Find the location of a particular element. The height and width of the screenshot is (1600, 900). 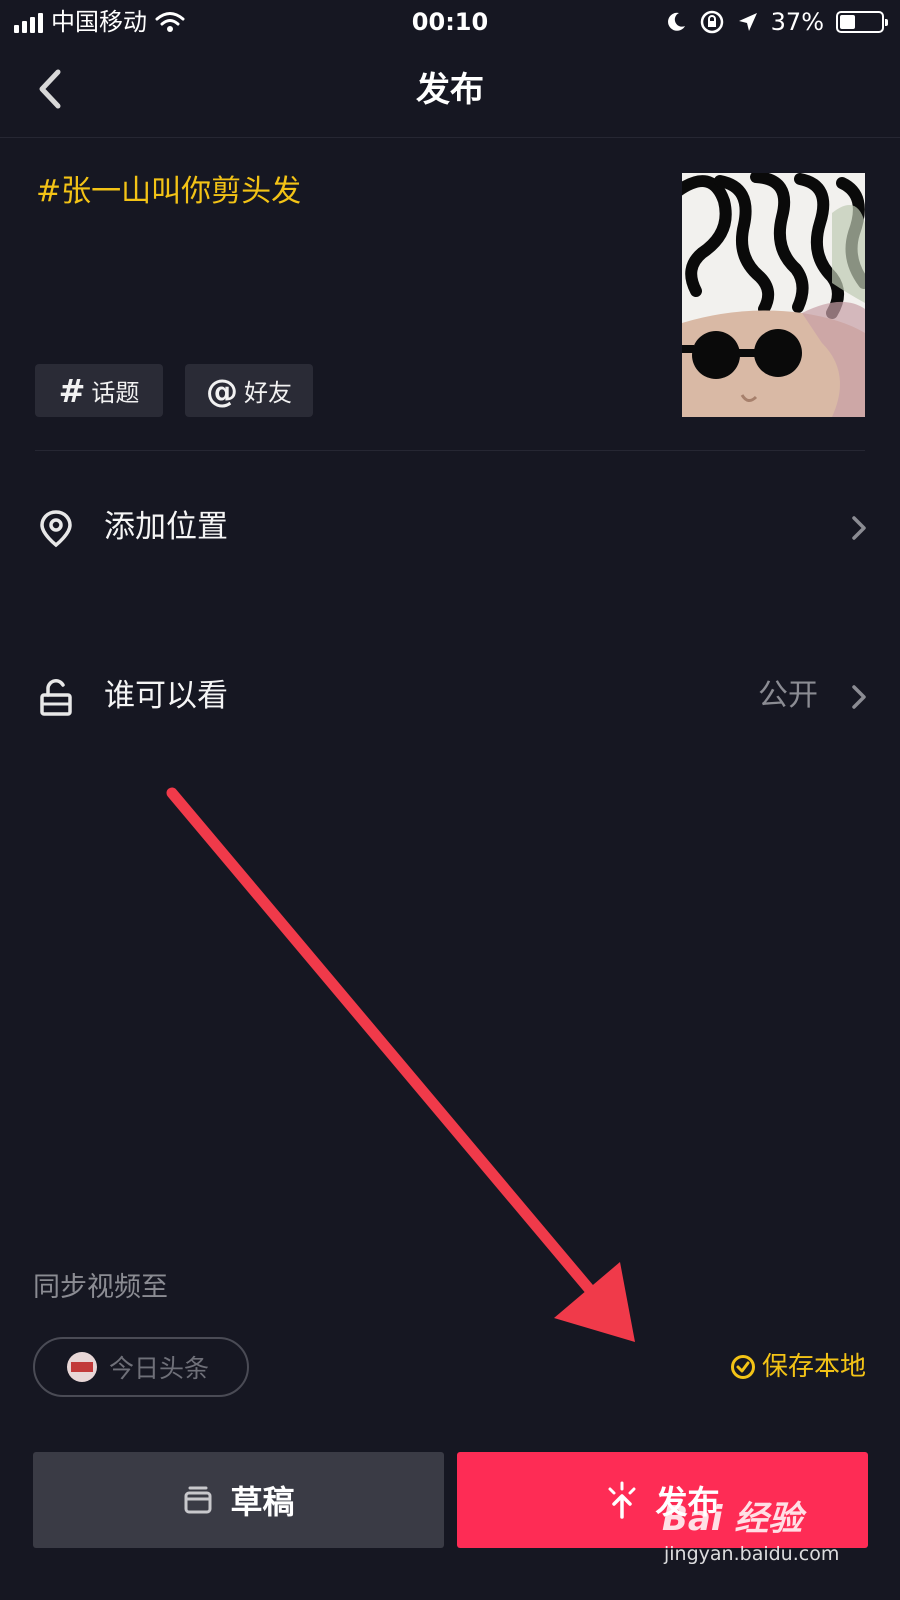

topic-chip-label: 话题 is located at coordinates (115, 393).